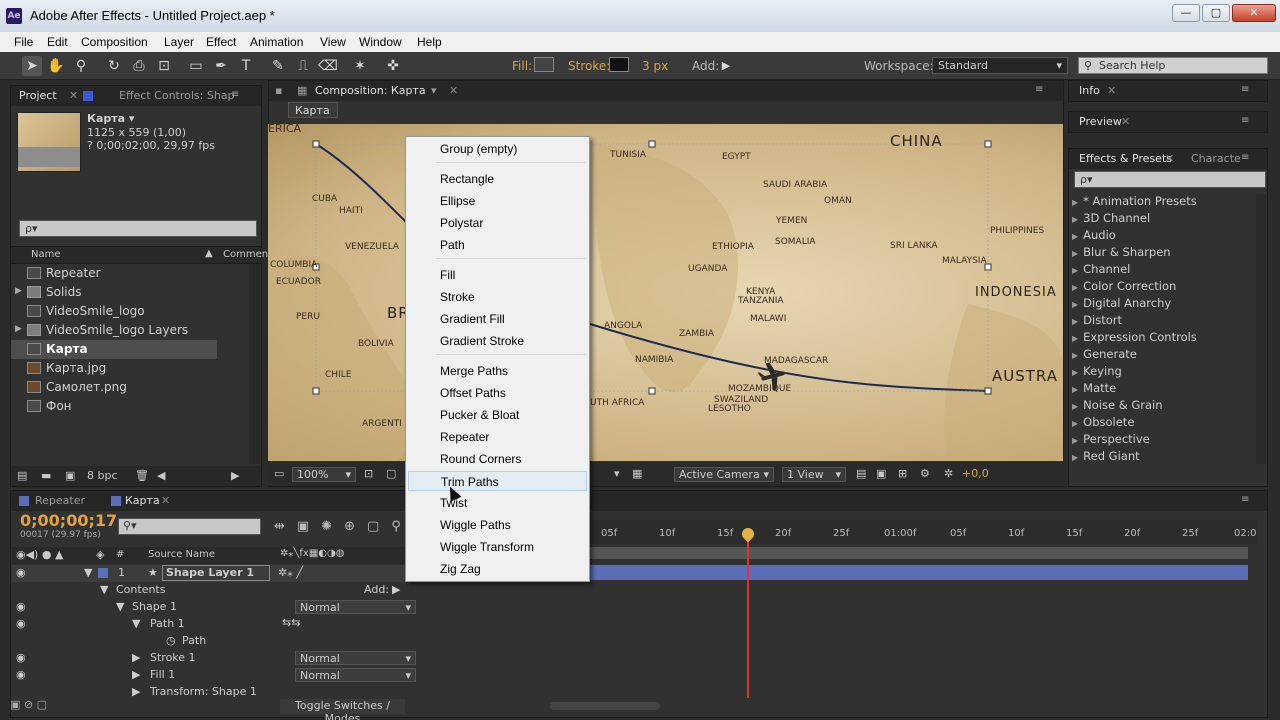 This screenshot has height=720, width=1280. I want to click on layer-property-row: ◉ ▶ Fill 1 Normal ▾, so click(277, 675).